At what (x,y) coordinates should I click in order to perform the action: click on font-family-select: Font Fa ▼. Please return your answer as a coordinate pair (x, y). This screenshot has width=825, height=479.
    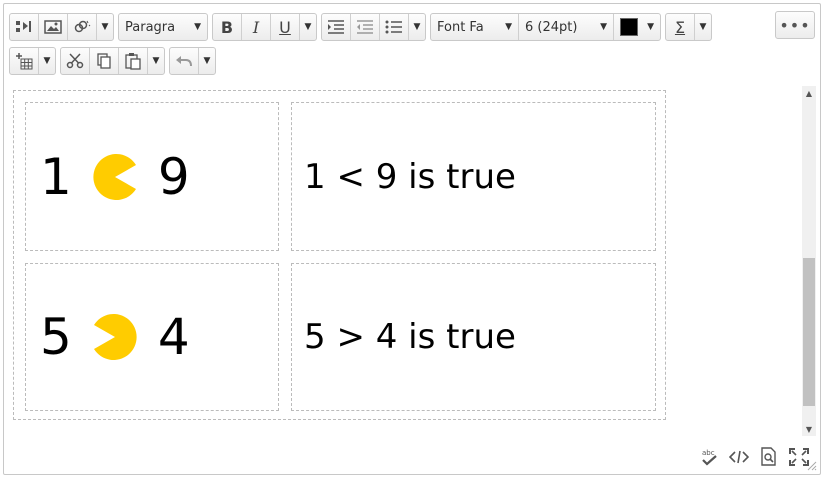
    Looking at the image, I should click on (475, 27).